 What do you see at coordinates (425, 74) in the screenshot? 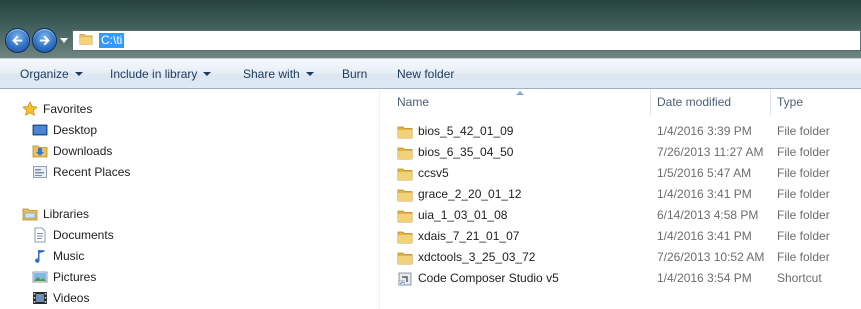
I see `new-folder-button: New folder` at bounding box center [425, 74].